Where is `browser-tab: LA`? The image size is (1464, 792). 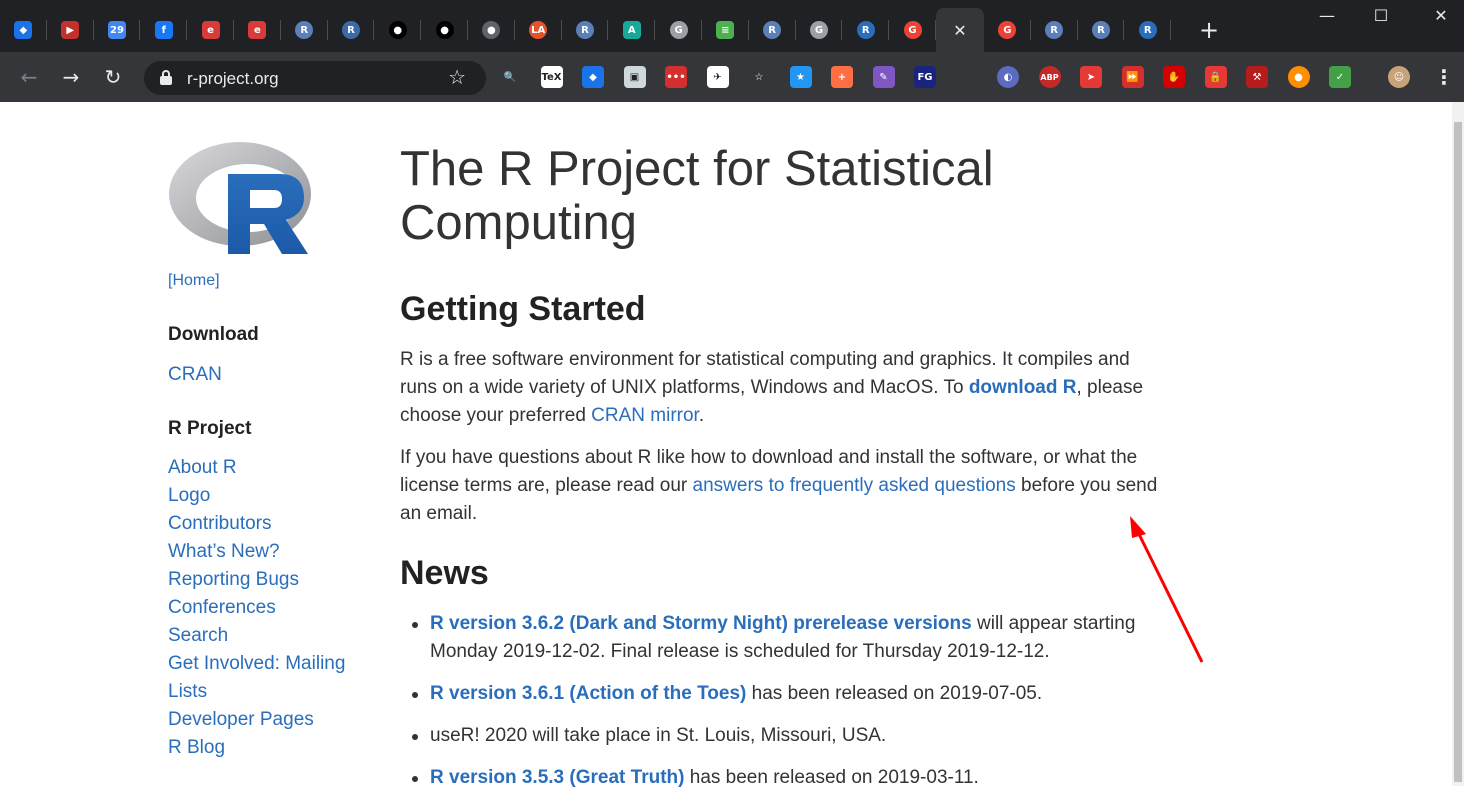 browser-tab: LA is located at coordinates (538, 30).